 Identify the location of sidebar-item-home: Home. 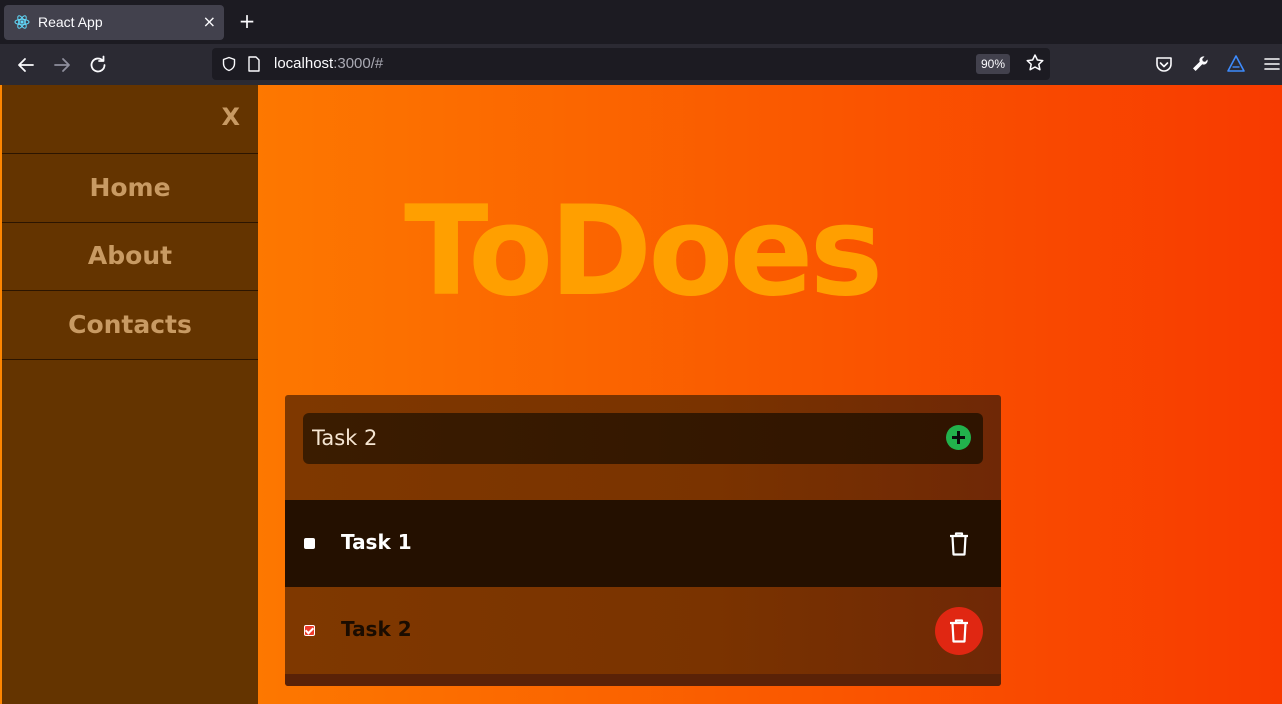
(130, 188).